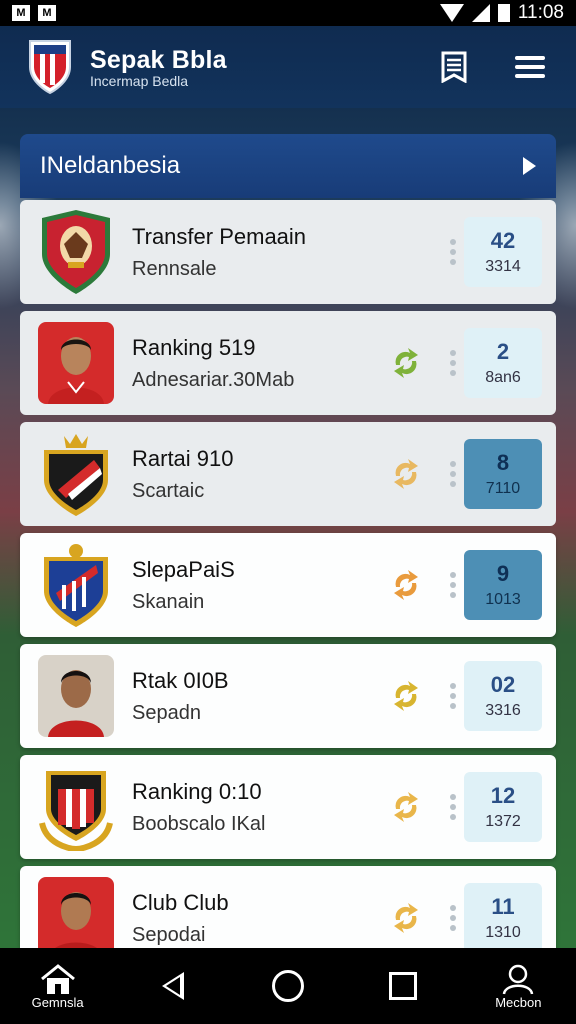 The image size is (576, 1024). What do you see at coordinates (503, 240) in the screenshot?
I see `score-value: 42` at bounding box center [503, 240].